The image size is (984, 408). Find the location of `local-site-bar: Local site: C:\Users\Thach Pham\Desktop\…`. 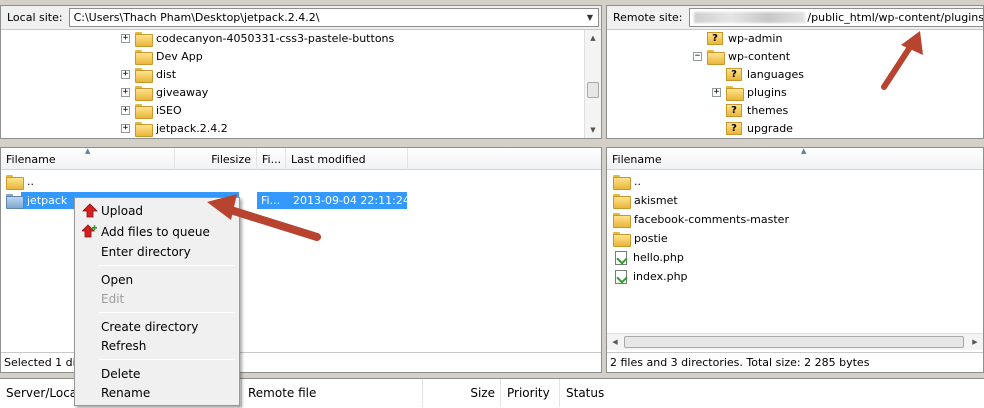

local-site-bar: Local site: C:\Users\Thach Pham\Desktop\… is located at coordinates (301, 18).